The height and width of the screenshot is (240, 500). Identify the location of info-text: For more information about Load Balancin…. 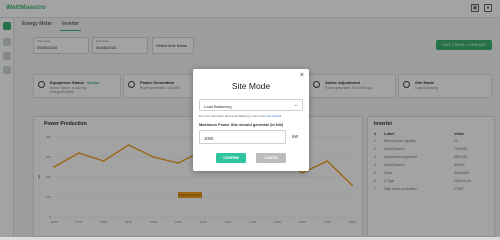
(240, 116).